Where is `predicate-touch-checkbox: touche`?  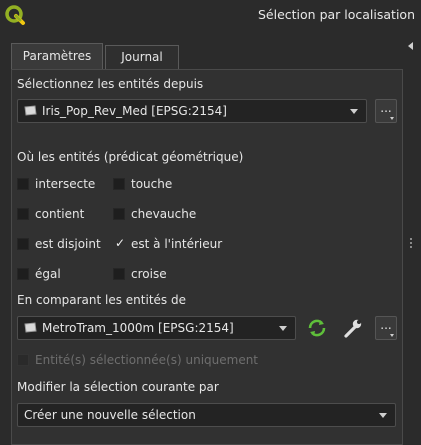
predicate-touch-checkbox: touche is located at coordinates (142, 184).